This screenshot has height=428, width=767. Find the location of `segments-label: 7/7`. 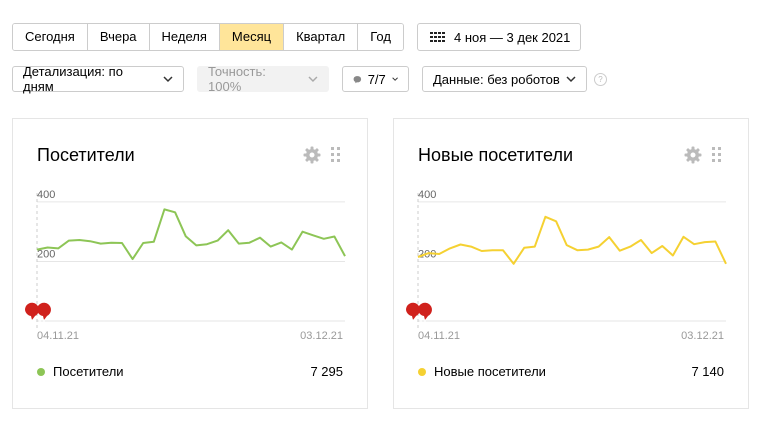

segments-label: 7/7 is located at coordinates (376, 79).